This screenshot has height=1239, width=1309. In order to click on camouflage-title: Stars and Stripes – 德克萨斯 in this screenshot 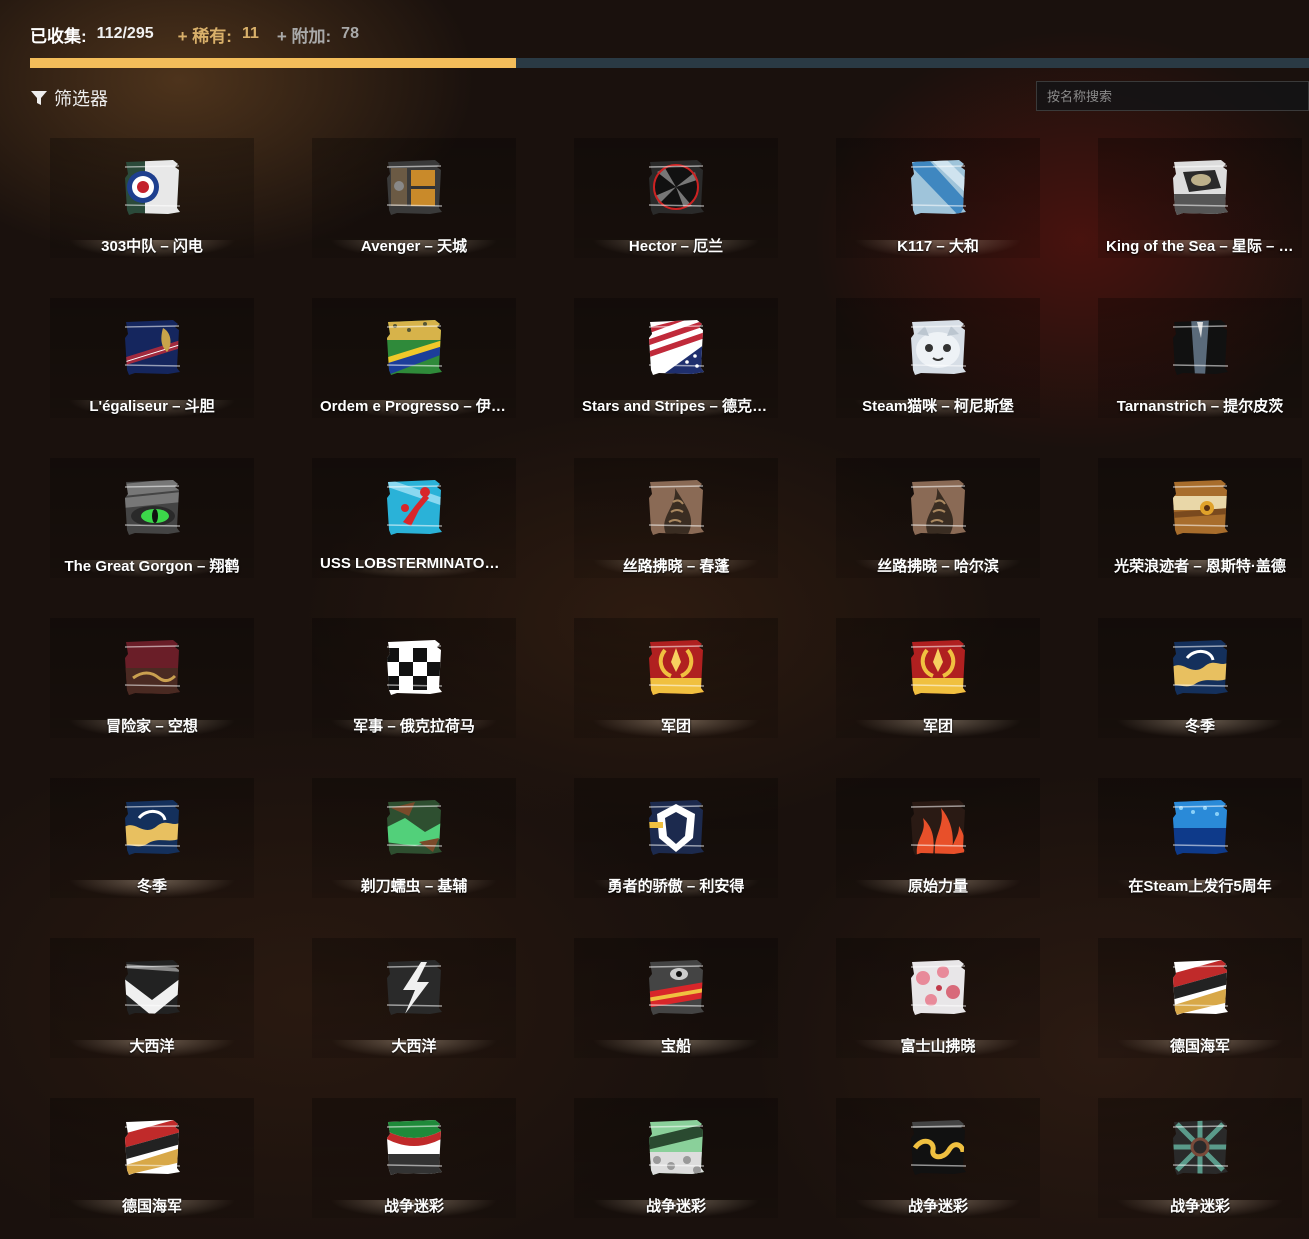, I will do `click(676, 406)`.